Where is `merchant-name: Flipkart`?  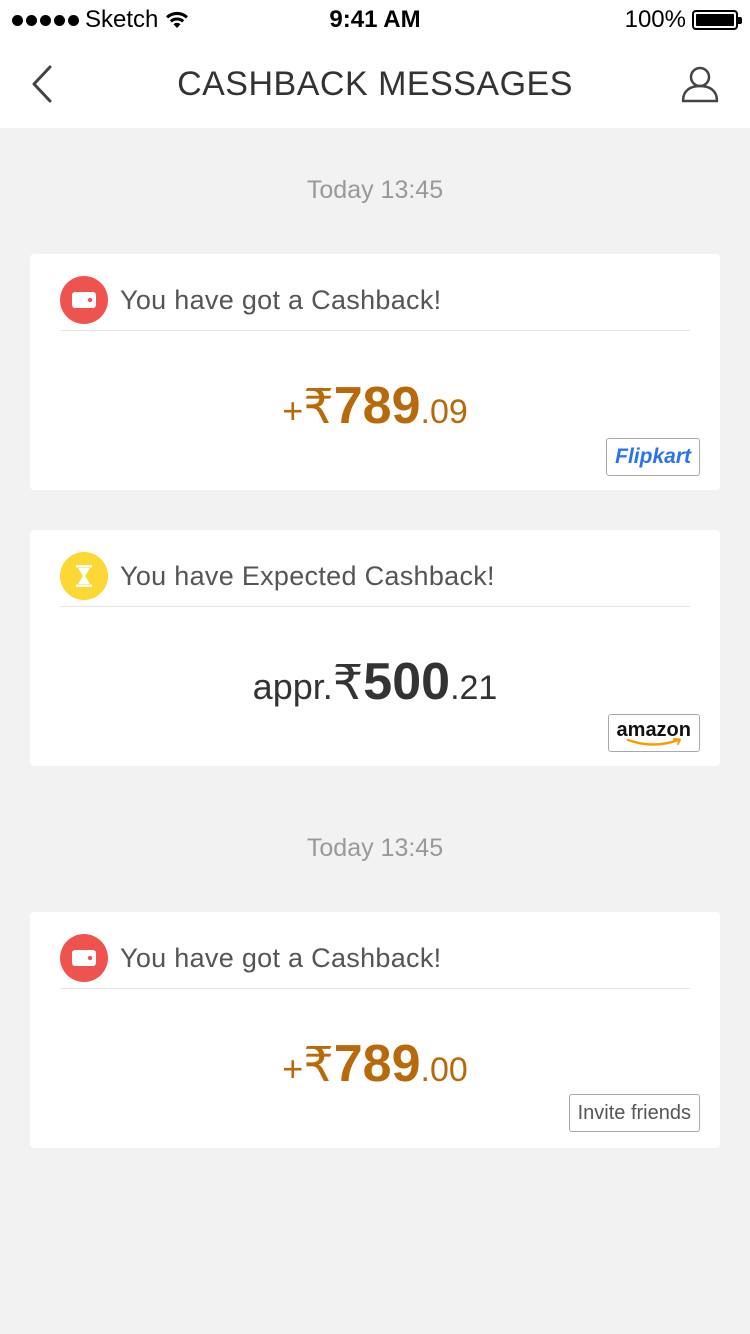 merchant-name: Flipkart is located at coordinates (653, 456).